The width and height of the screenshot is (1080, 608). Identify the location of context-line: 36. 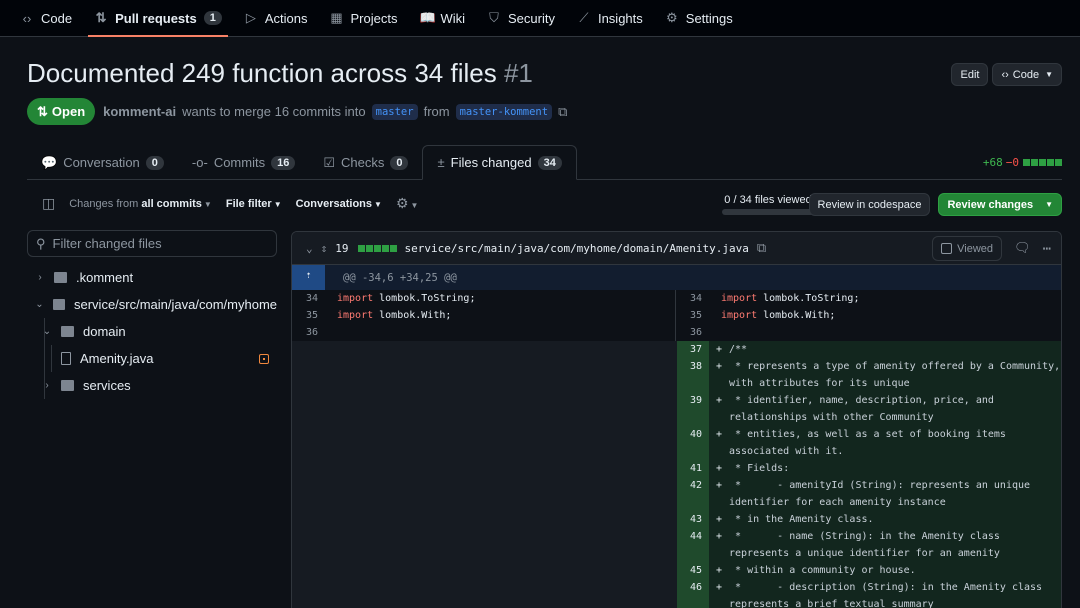
(483, 332).